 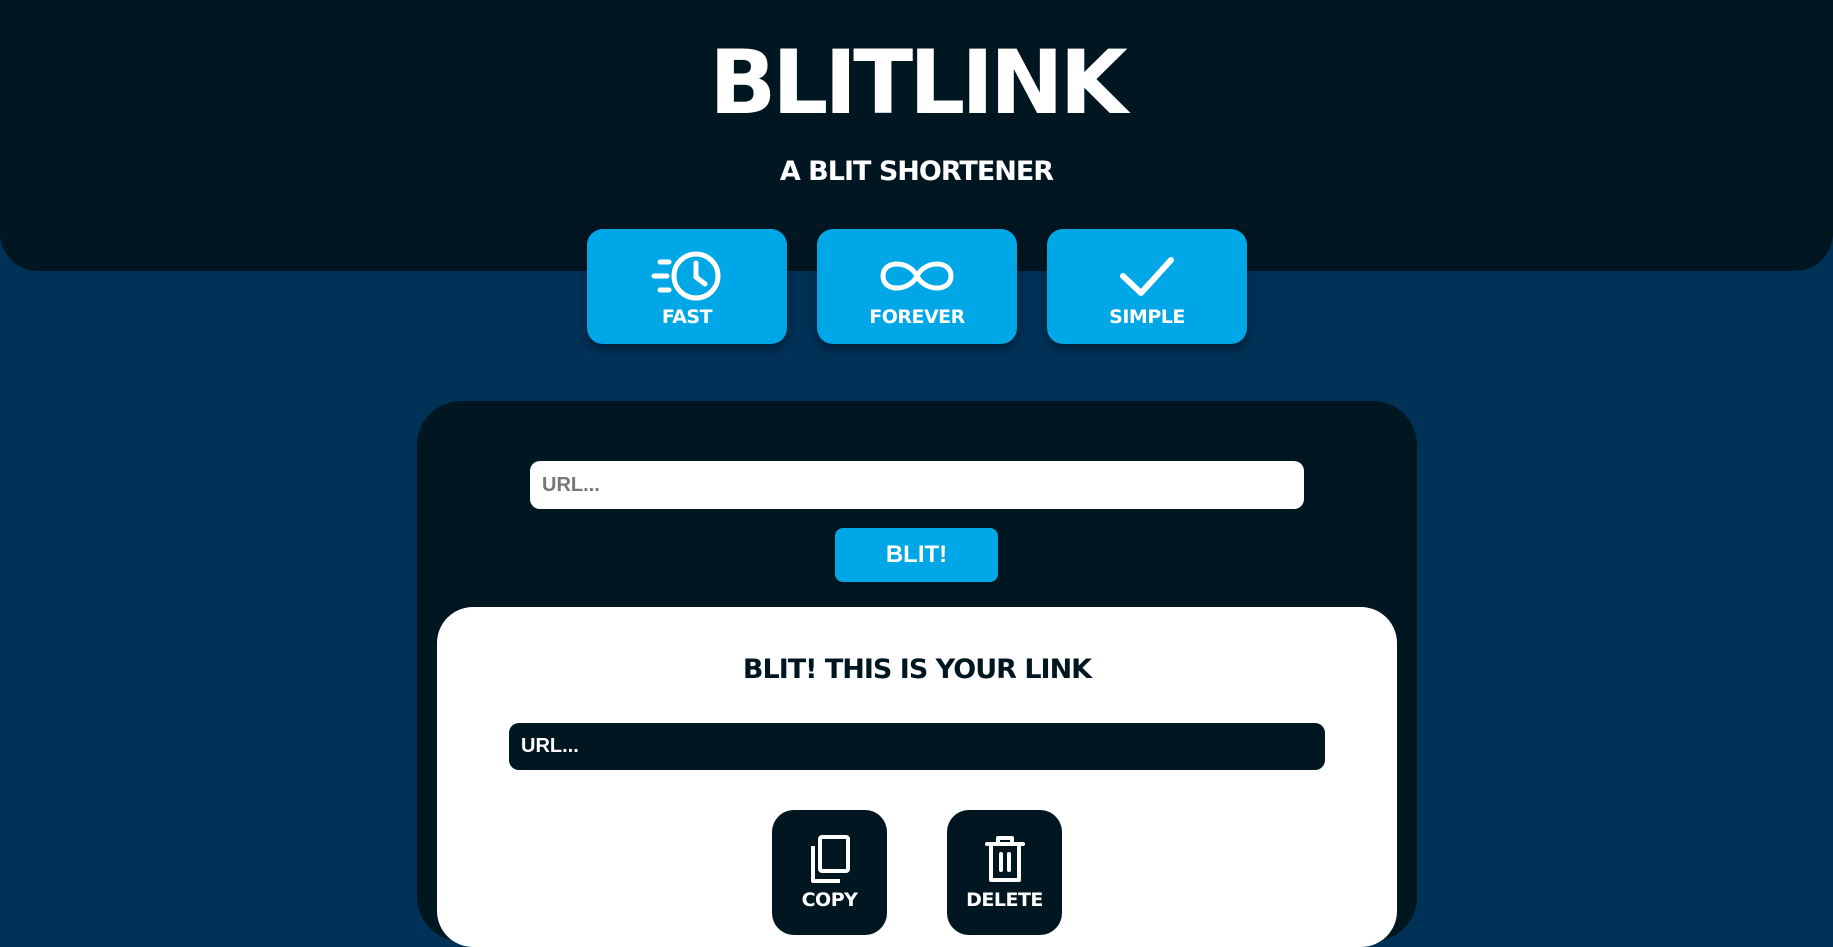 I want to click on delete-button: DELETE, so click(x=1004, y=872).